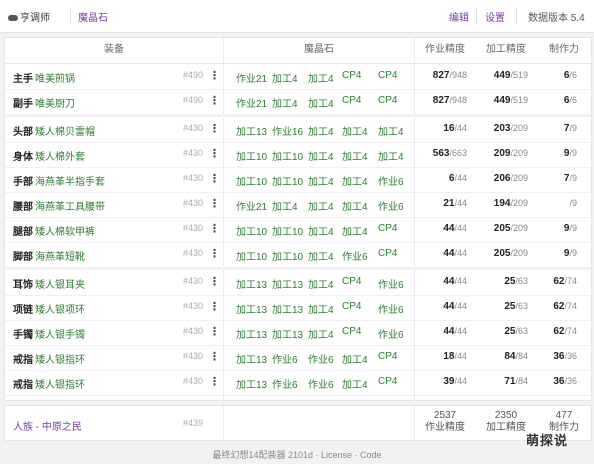 Image resolution: width=594 pixels, height=464 pixels. I want to click on race-select: 人族 - 中原之民, so click(47, 425).